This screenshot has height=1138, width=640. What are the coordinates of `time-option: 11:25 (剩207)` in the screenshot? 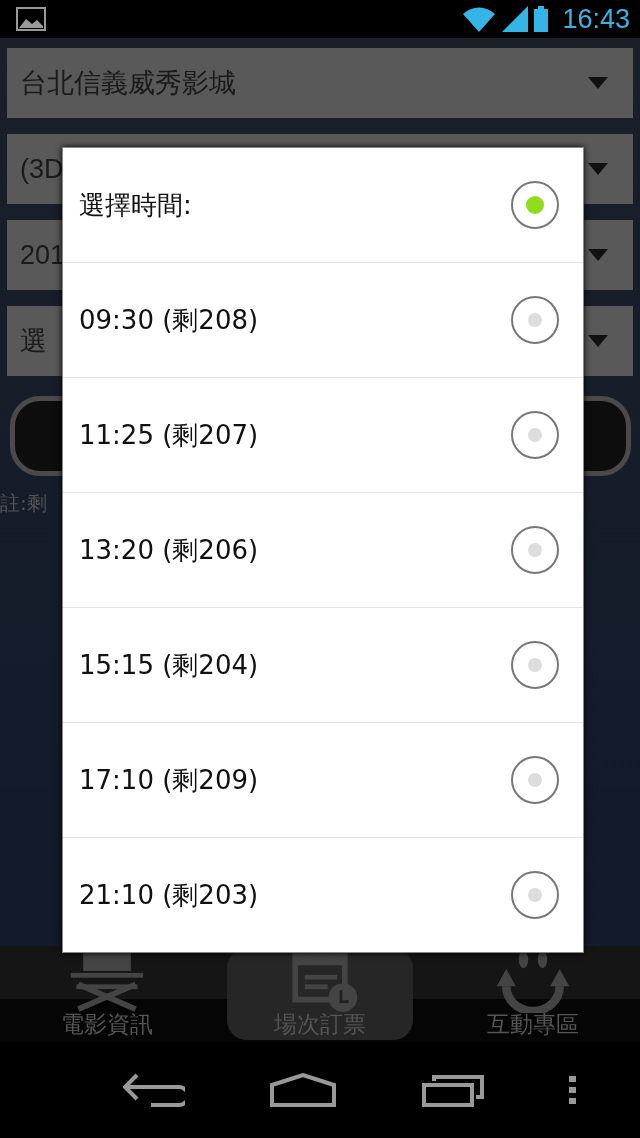 It's located at (323, 435).